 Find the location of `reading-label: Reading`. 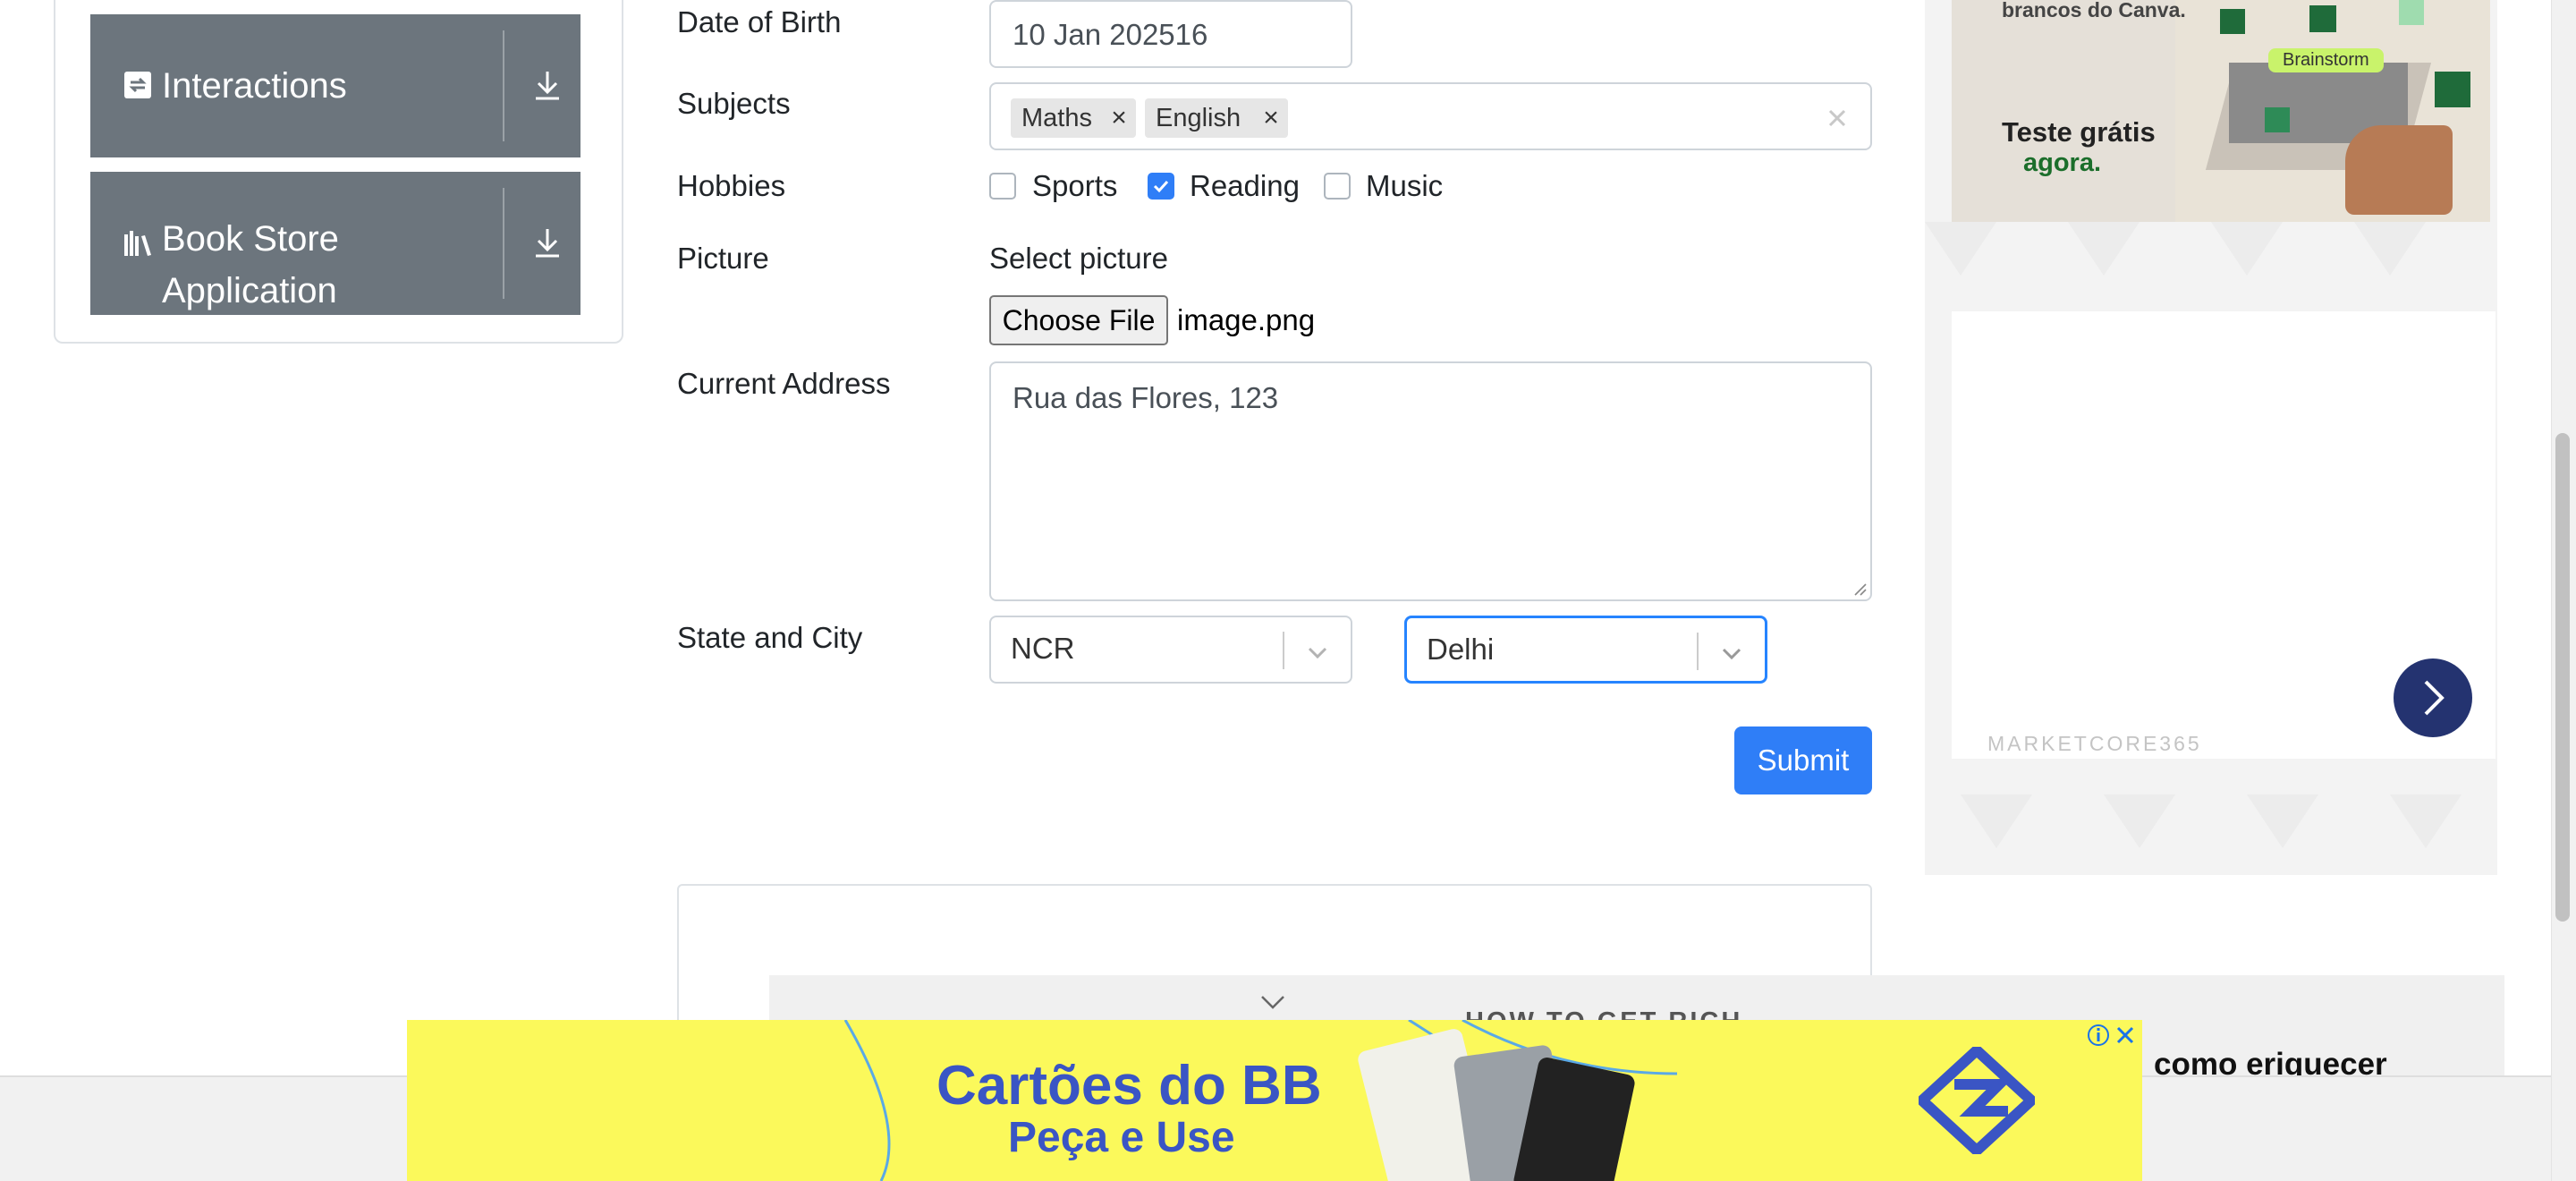

reading-label: Reading is located at coordinates (1245, 186).